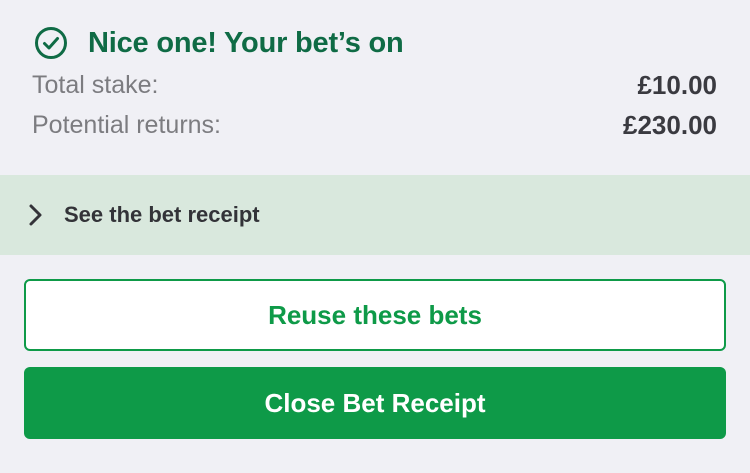  Describe the element at coordinates (374, 125) in the screenshot. I see `potential-returns-row: Potential returns: £230.00` at that location.